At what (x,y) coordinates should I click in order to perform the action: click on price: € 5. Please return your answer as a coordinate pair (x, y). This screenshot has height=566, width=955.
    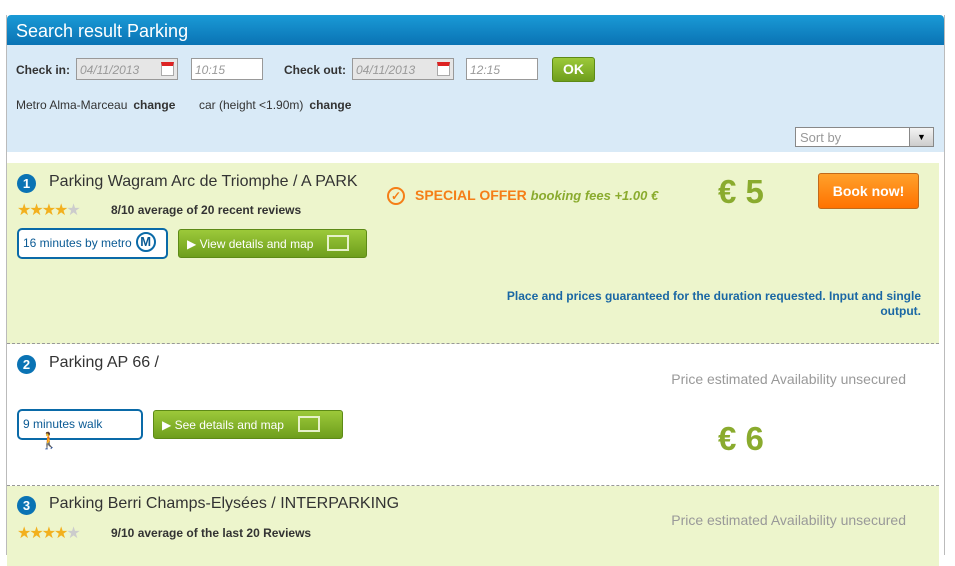
    Looking at the image, I should click on (741, 191).